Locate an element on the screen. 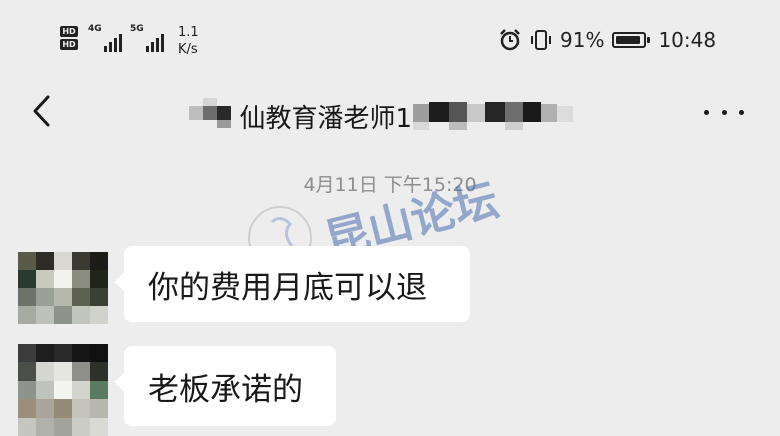 This screenshot has height=436, width=780. title-wrap: 仙教育潘老师18 is located at coordinates (388, 116).